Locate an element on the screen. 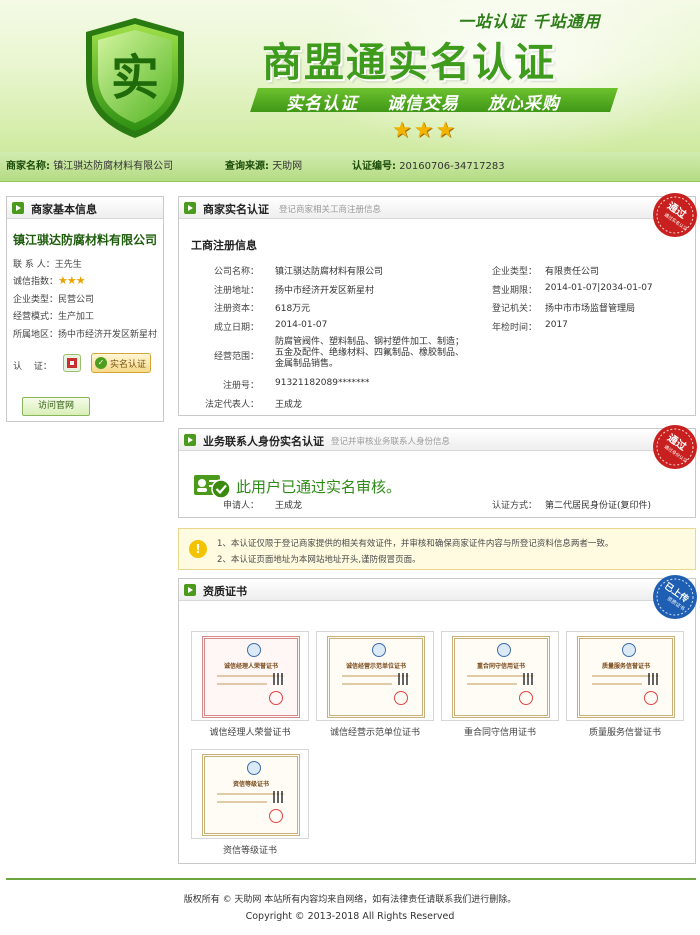 This screenshot has width=700, height=935. notice-line: 2、本认证页面地址为本网站地址开头,谨防假冒页面。 is located at coordinates (319, 560).